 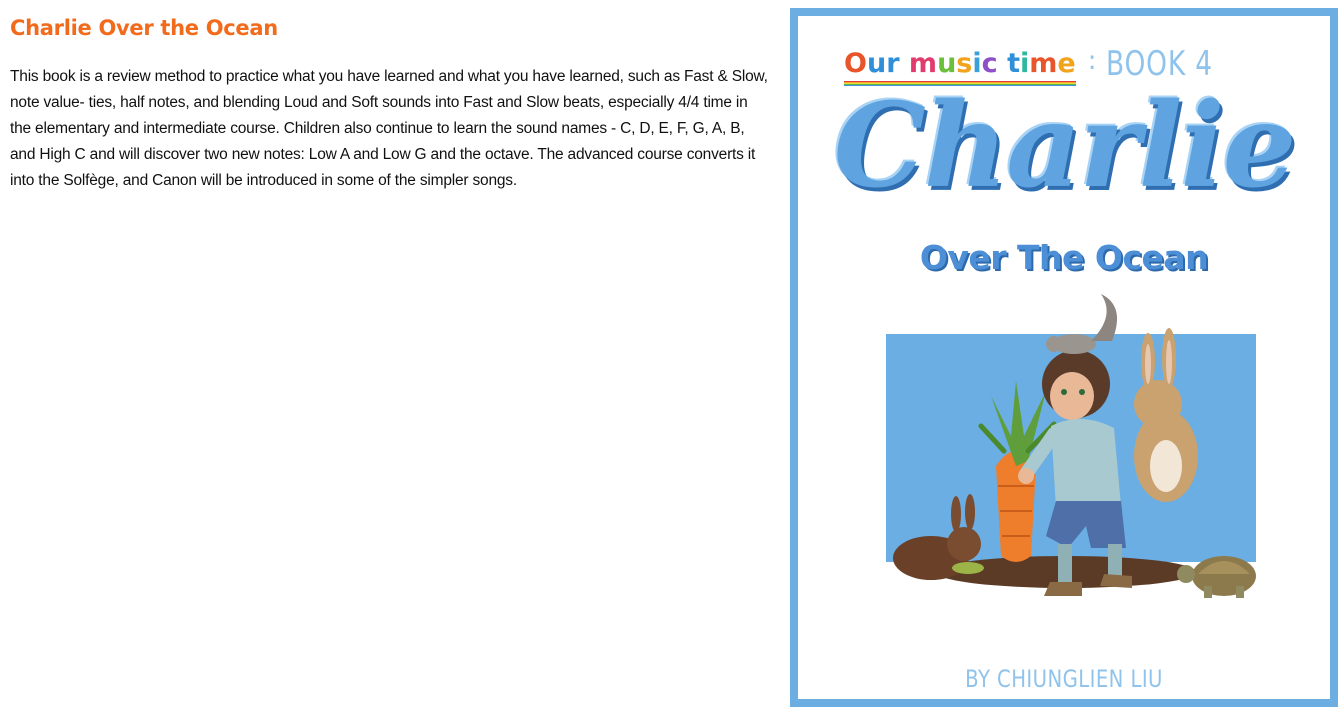 What do you see at coordinates (1065, 146) in the screenshot?
I see `cover-title: Charlie` at bounding box center [1065, 146].